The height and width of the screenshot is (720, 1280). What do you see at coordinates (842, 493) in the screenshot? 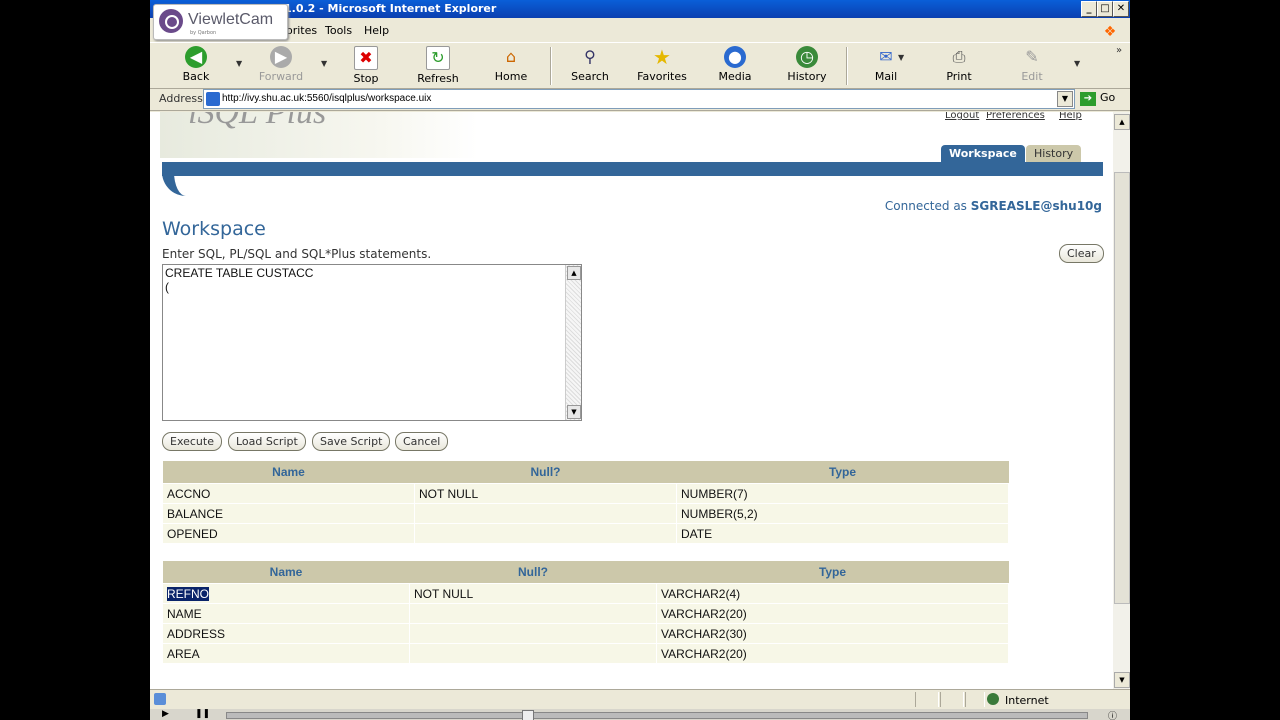
I see `cell-type: NUMBER(7)` at bounding box center [842, 493].